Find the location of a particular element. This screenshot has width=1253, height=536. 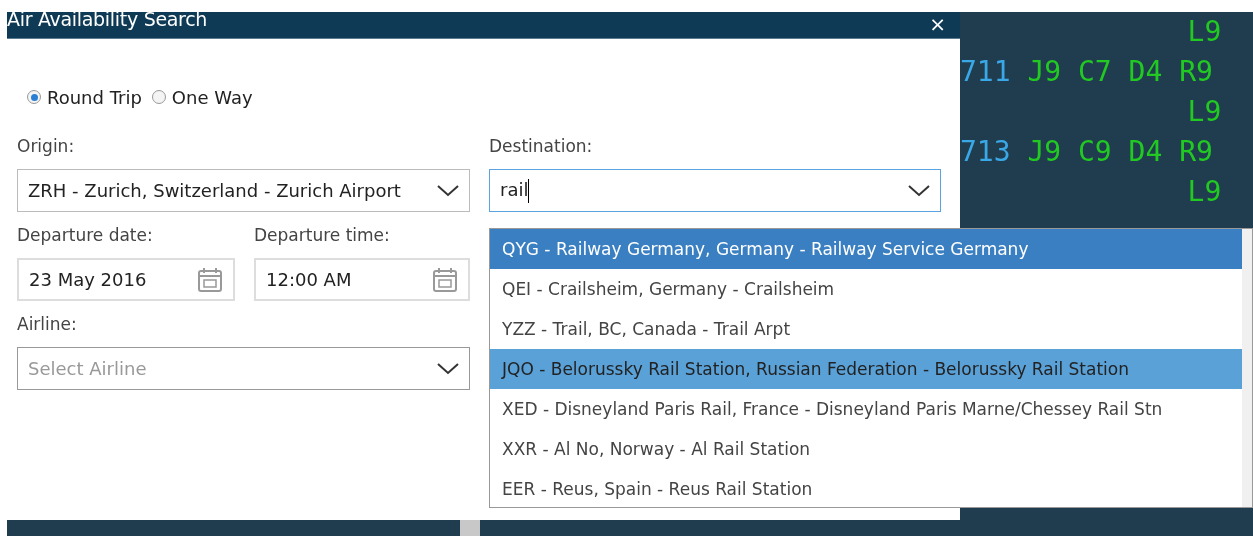

flight-number: 711 is located at coordinates (985, 72).